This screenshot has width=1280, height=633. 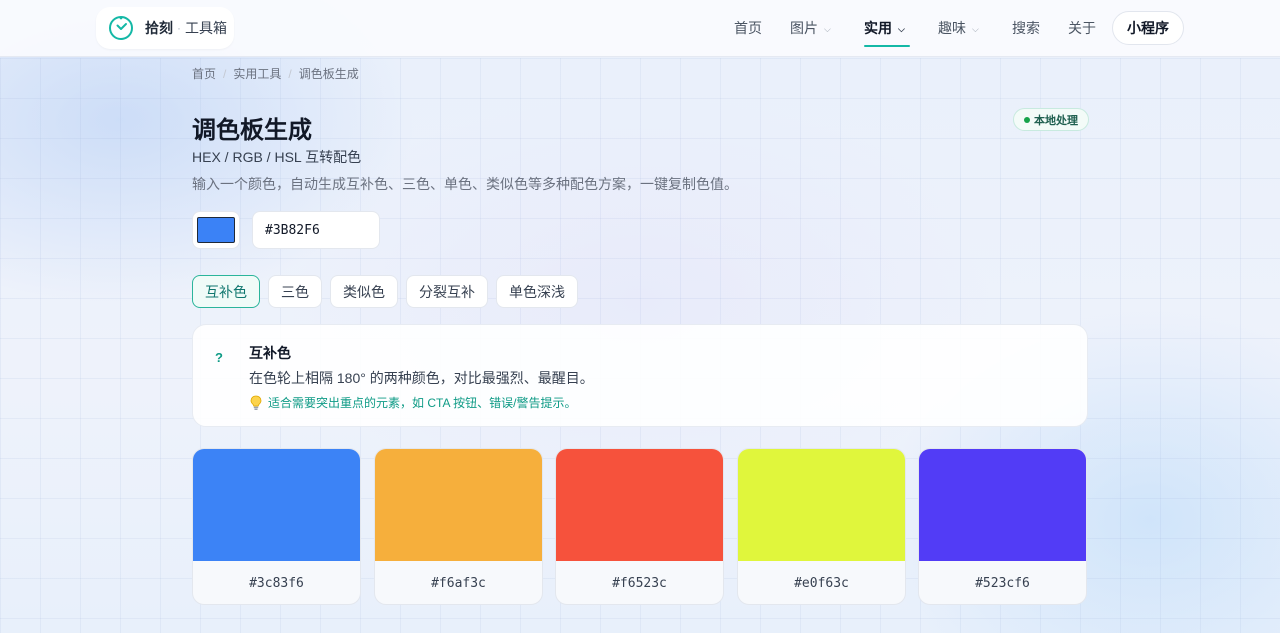 I want to click on info-title: 互补色, so click(x=270, y=353).